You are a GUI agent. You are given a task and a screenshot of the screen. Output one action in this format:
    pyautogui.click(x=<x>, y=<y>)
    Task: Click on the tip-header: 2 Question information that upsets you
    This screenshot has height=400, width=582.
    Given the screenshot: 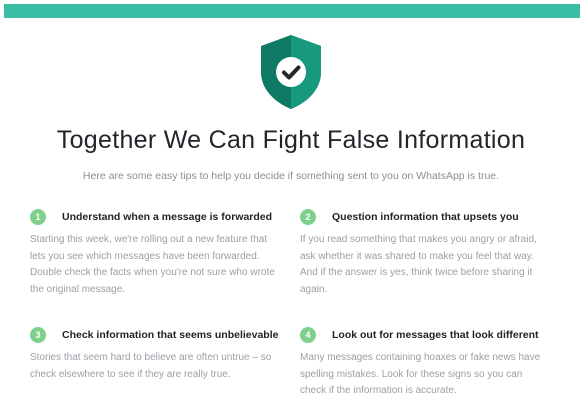 What is the action you would take?
    pyautogui.click(x=425, y=217)
    